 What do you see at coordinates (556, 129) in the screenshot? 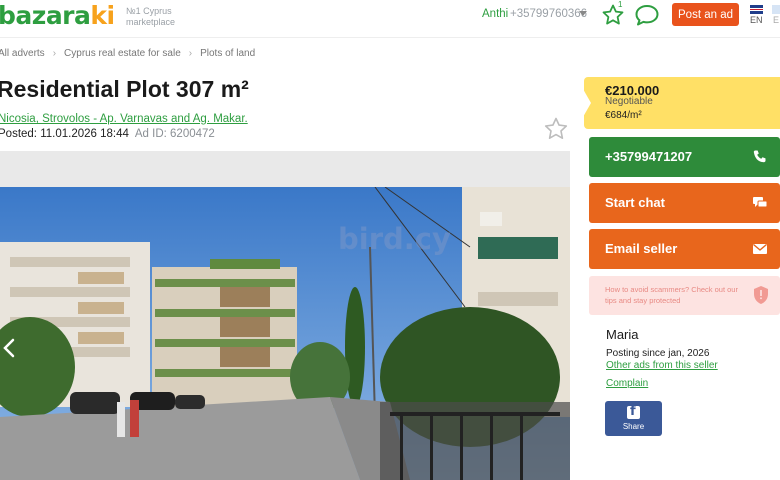
I see `favorite-star-icon` at bounding box center [556, 129].